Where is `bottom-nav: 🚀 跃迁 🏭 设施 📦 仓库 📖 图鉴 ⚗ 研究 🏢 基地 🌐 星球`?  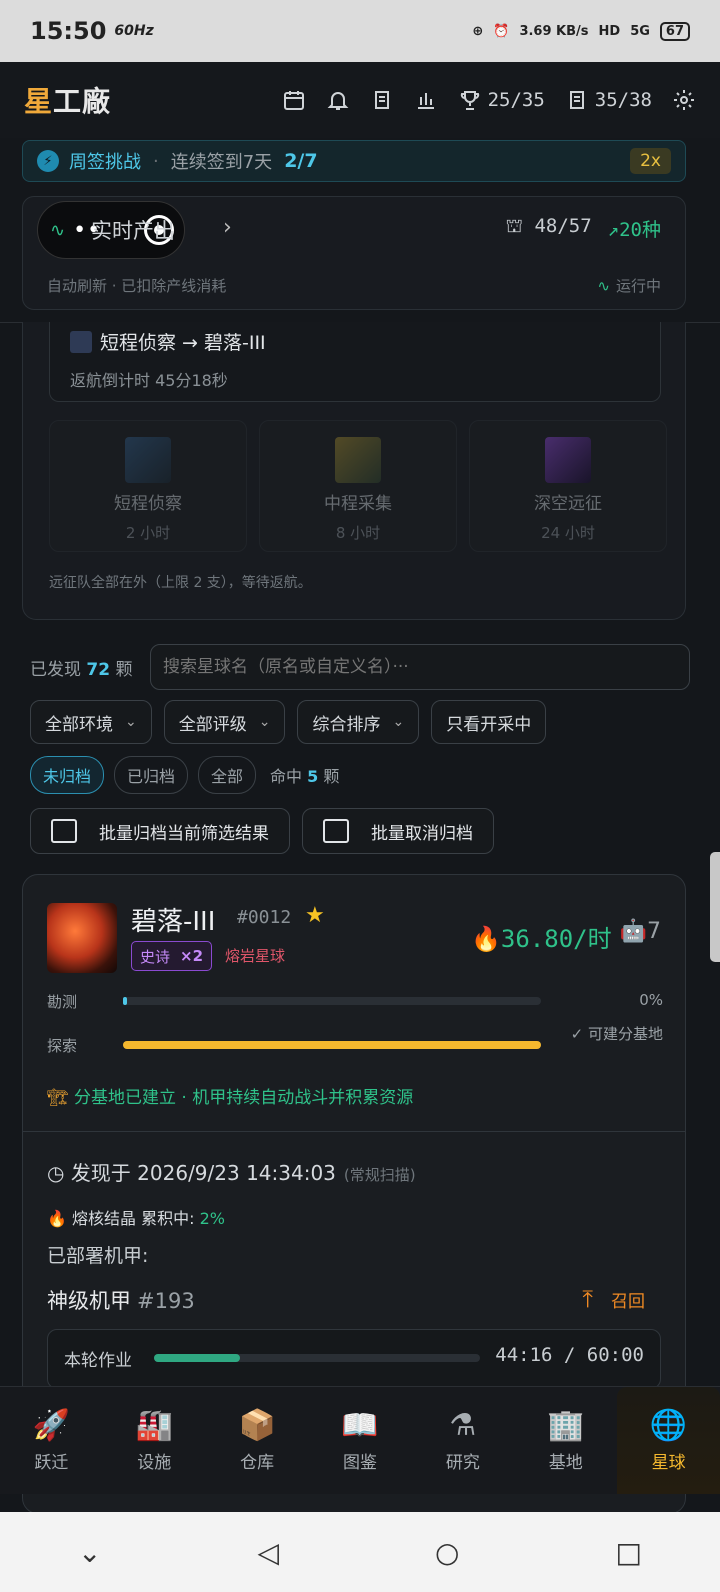
bottom-nav: 🚀 跃迁 🏭 设施 📦 仓库 📖 图鉴 ⚗ 研究 🏢 基地 🌐 星球 is located at coordinates (360, 1440).